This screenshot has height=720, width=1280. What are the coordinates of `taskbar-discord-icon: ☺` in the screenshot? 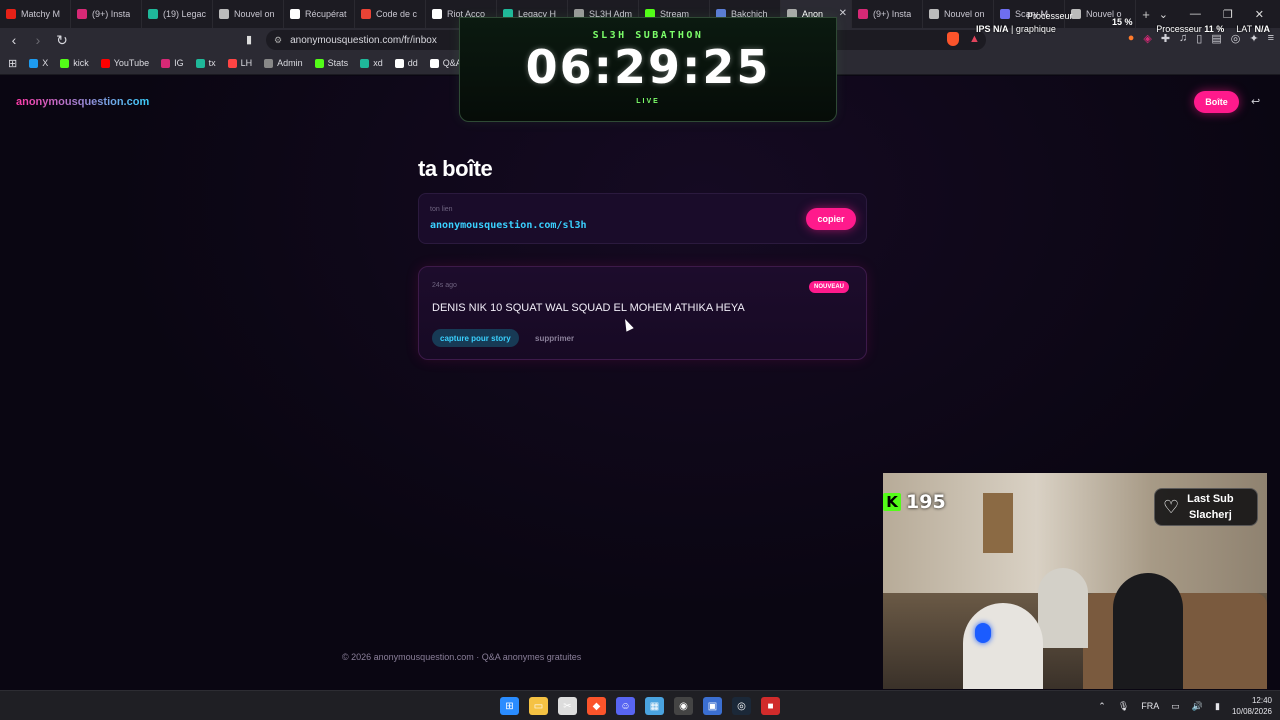 It's located at (625, 706).